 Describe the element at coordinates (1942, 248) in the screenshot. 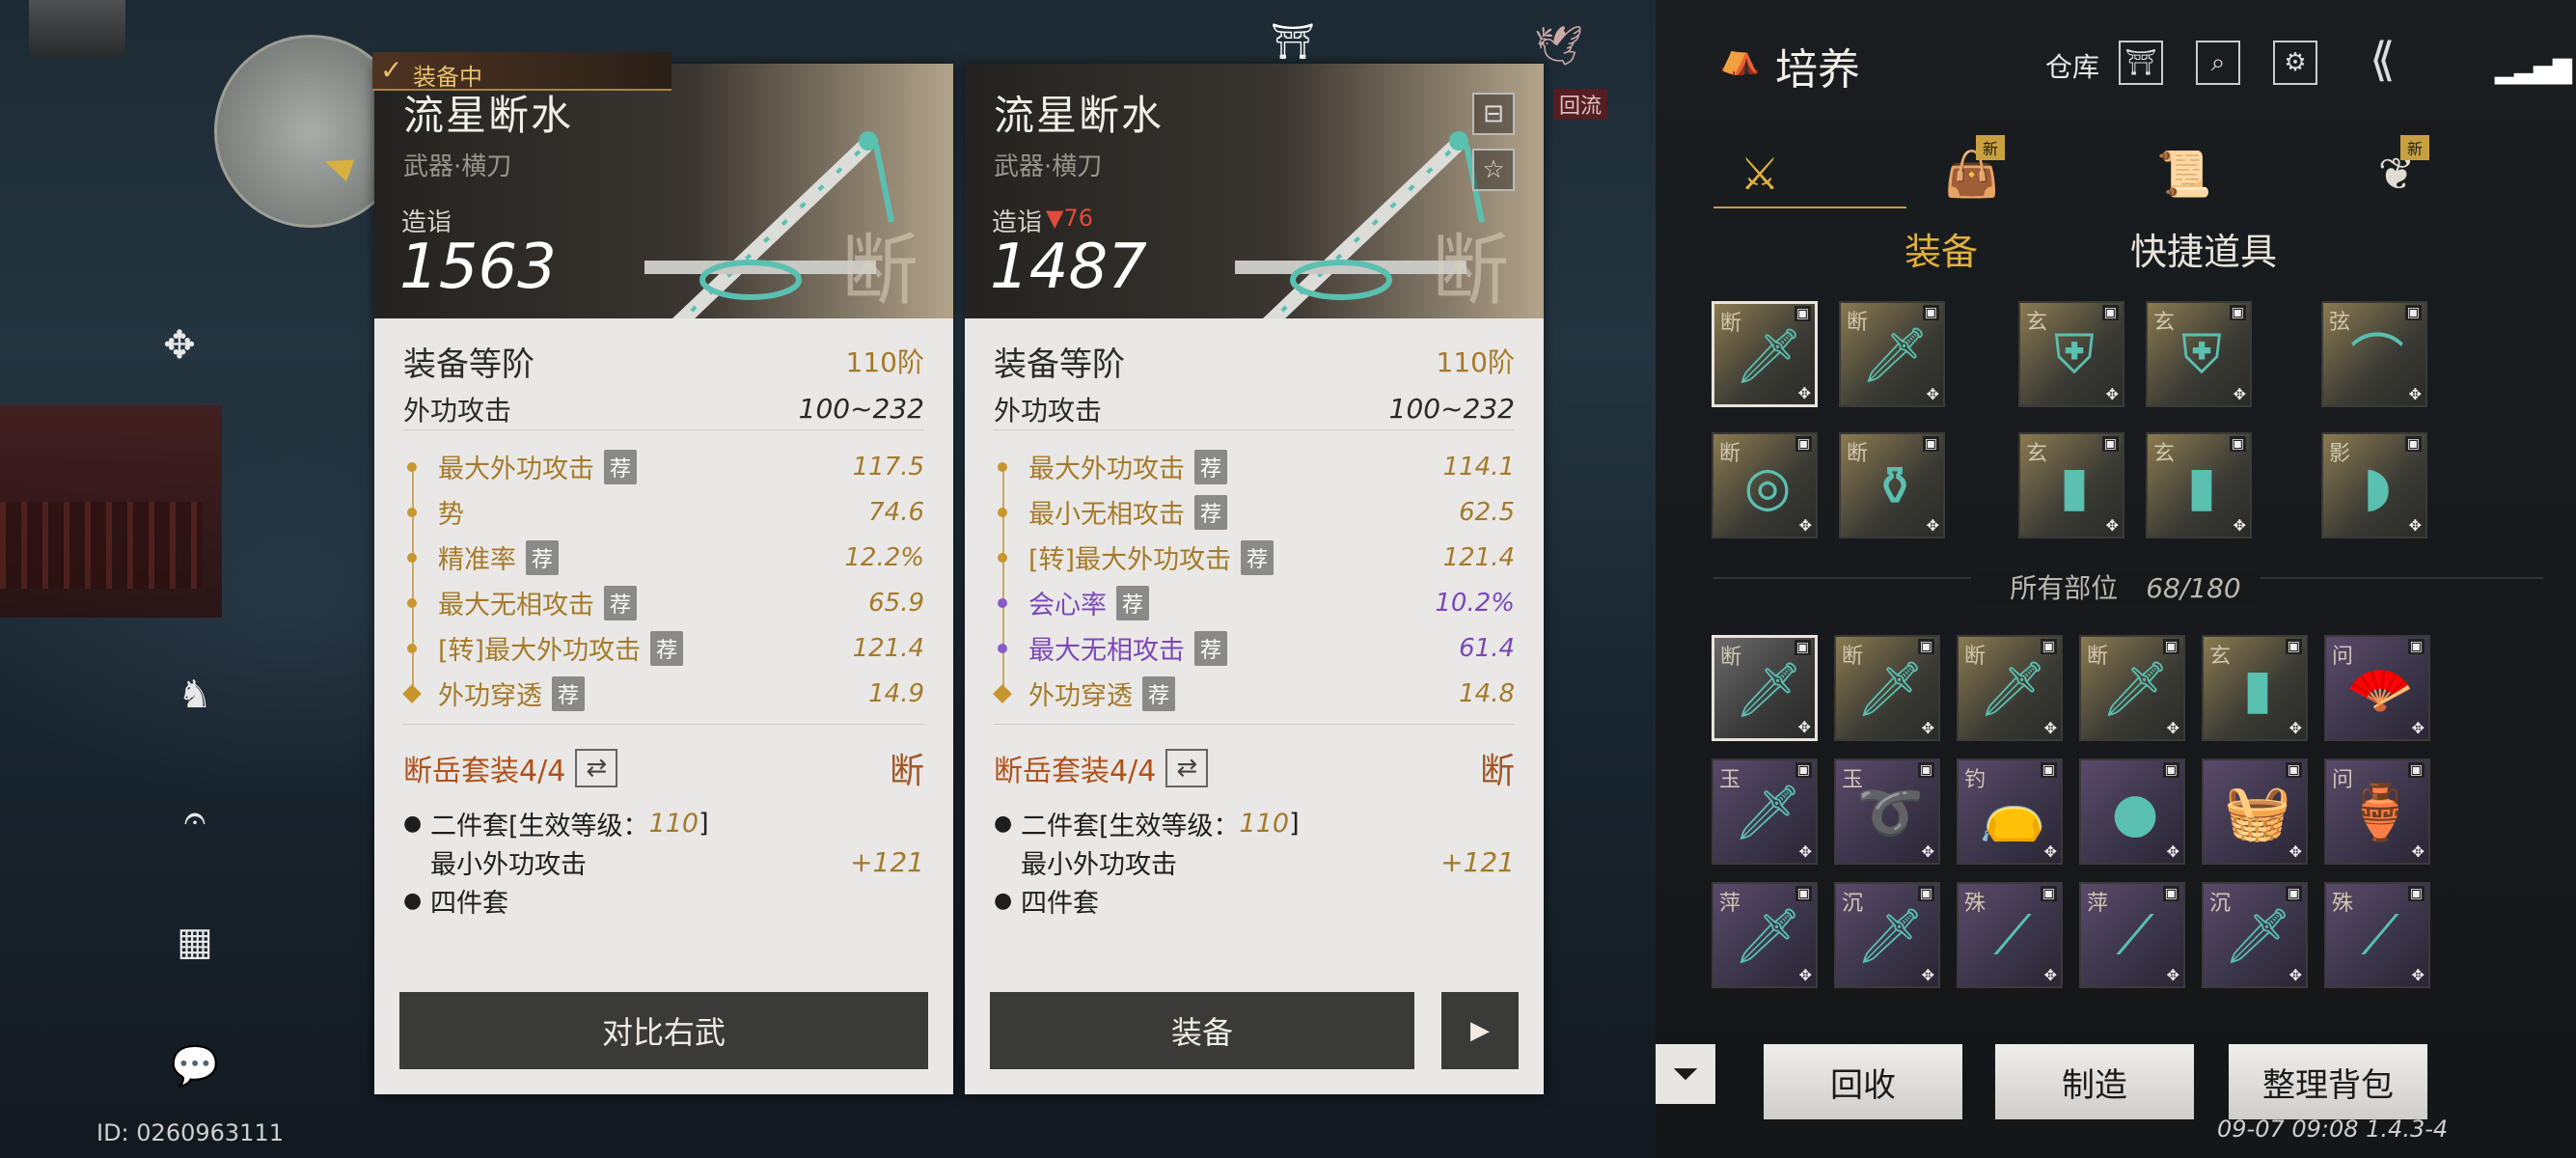

I see `tab-equipment: 装备` at that location.